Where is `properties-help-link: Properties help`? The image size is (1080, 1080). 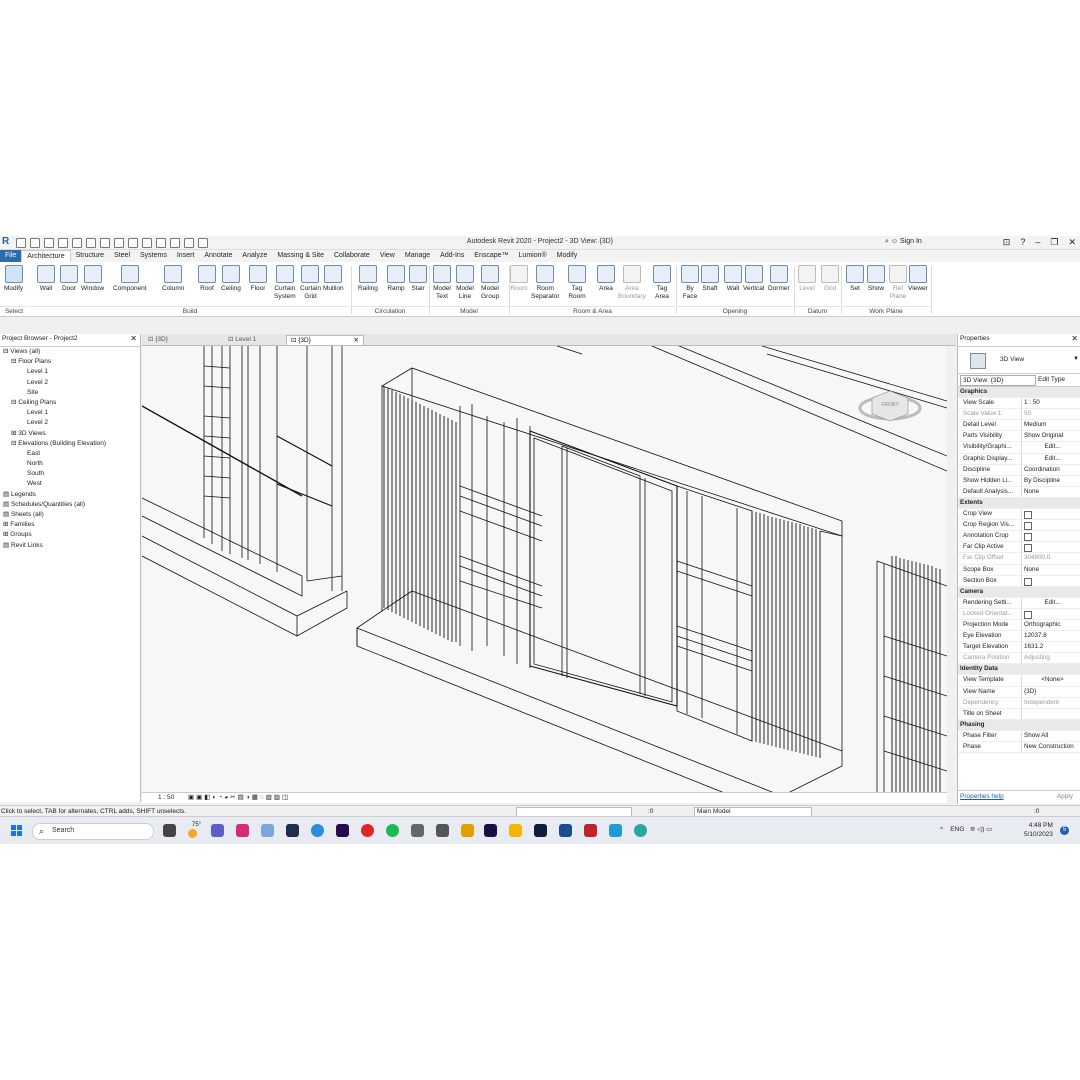
properties-help-link: Properties help is located at coordinates (982, 796).